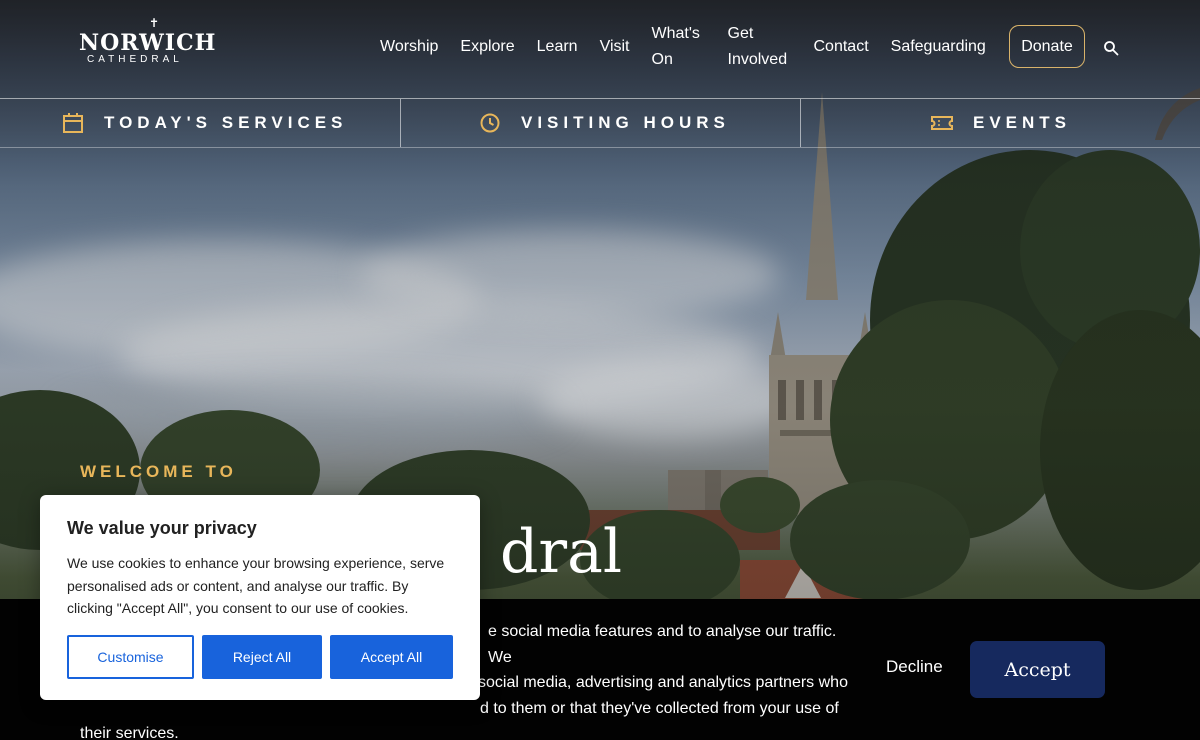 This screenshot has height=740, width=1200. What do you see at coordinates (615, 47) in the screenshot?
I see `nav-item-visit: Visit` at bounding box center [615, 47].